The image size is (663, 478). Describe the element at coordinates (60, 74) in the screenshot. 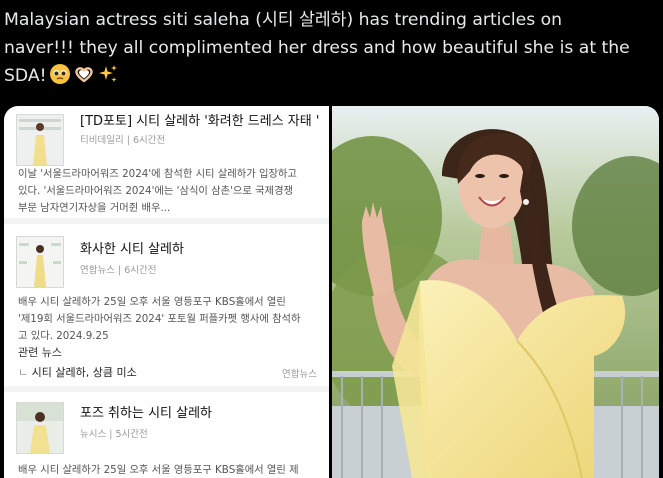

I see `pleading-face-icon` at that location.